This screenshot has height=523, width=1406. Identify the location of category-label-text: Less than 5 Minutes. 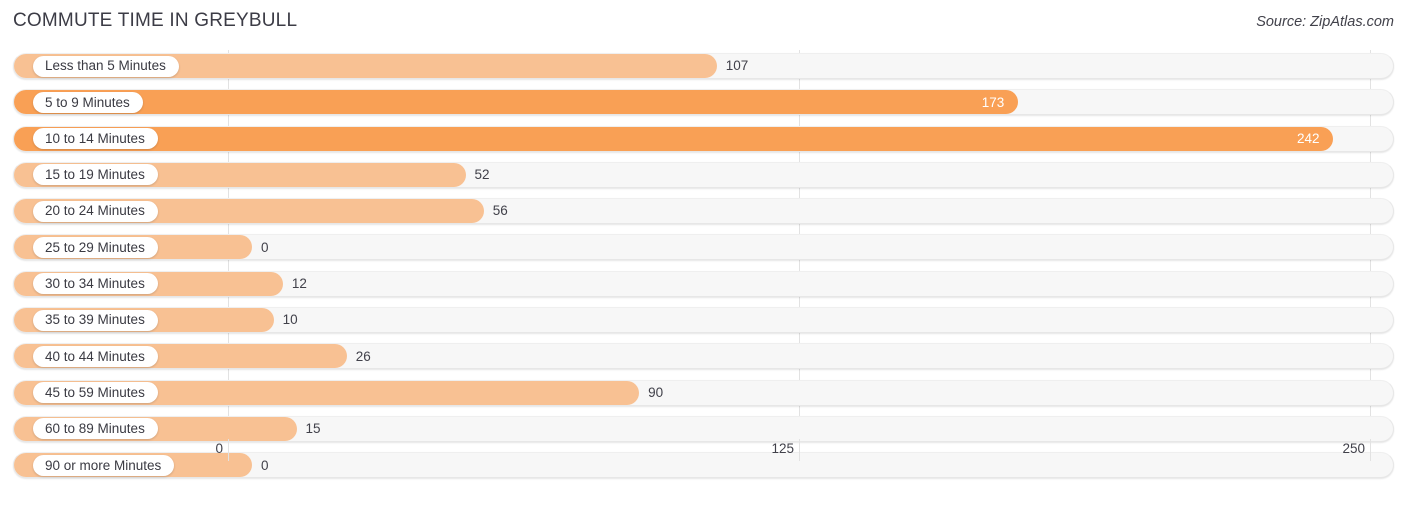
(105, 66).